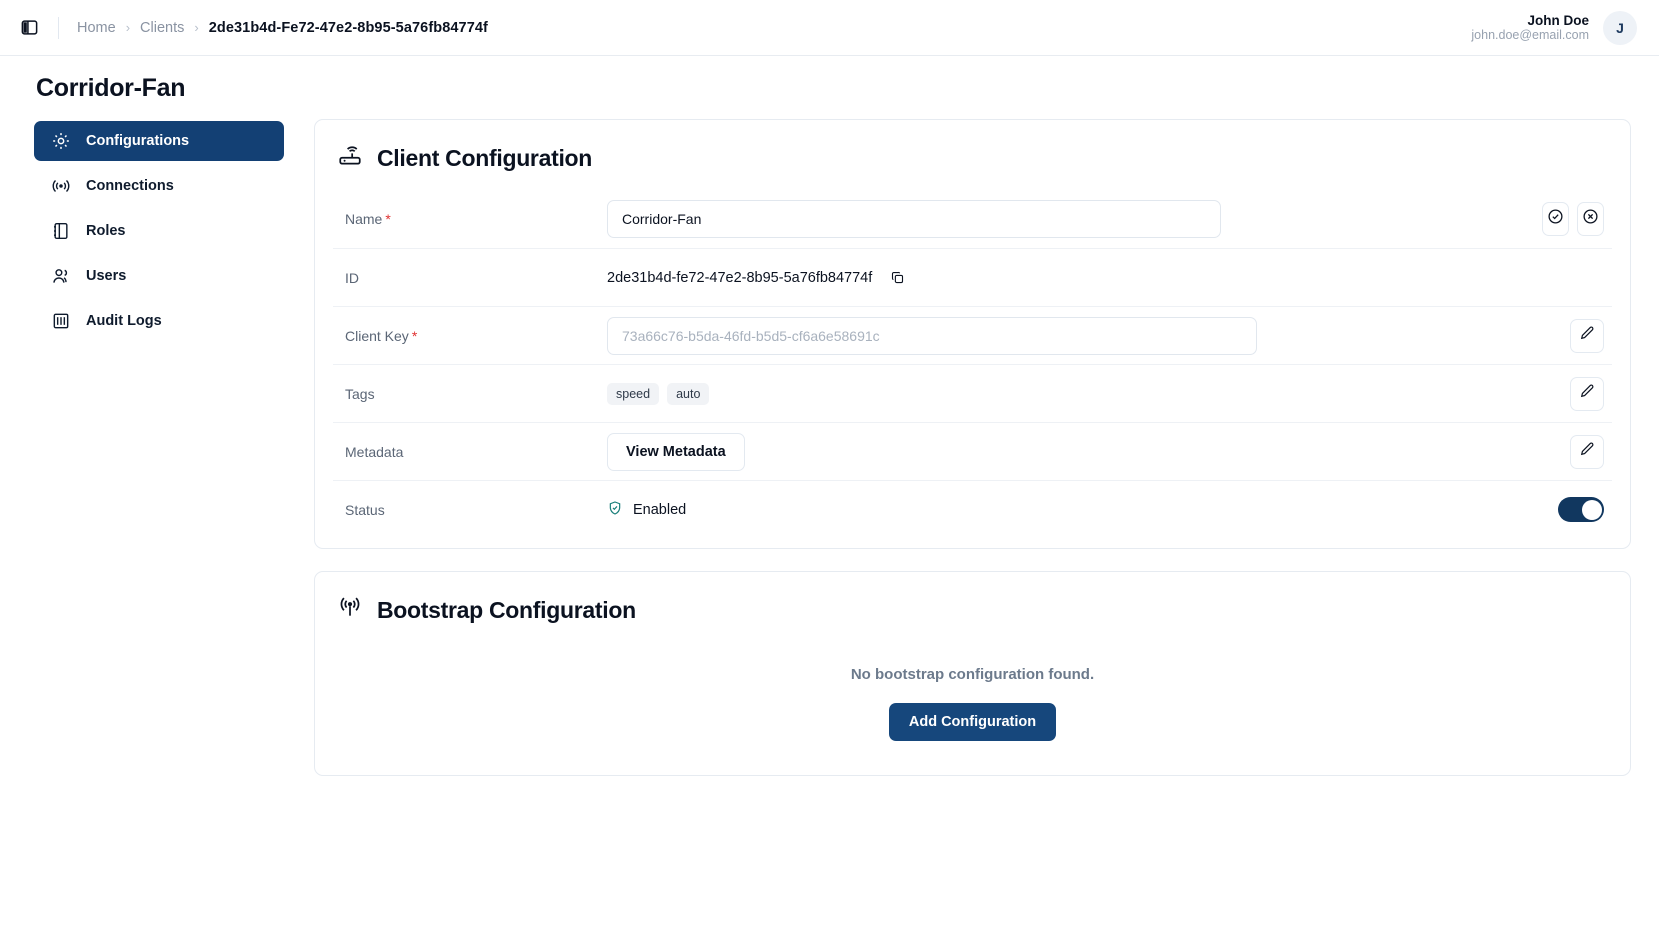 This screenshot has height=929, width=1659. What do you see at coordinates (350, 610) in the screenshot?
I see `antenna-icon` at bounding box center [350, 610].